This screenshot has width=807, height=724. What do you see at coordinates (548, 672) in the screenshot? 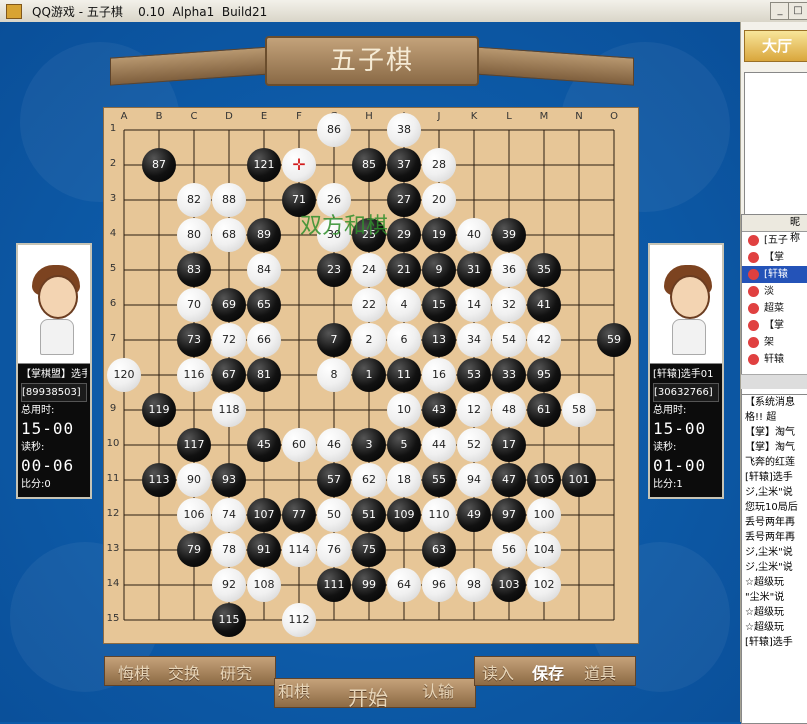
I see `save-button: 保存` at bounding box center [548, 672].